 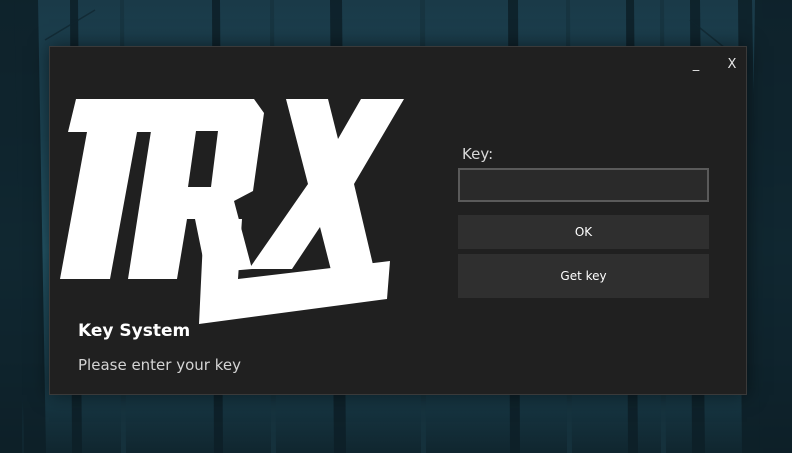 What do you see at coordinates (732, 65) in the screenshot?
I see `close-button: X` at bounding box center [732, 65].